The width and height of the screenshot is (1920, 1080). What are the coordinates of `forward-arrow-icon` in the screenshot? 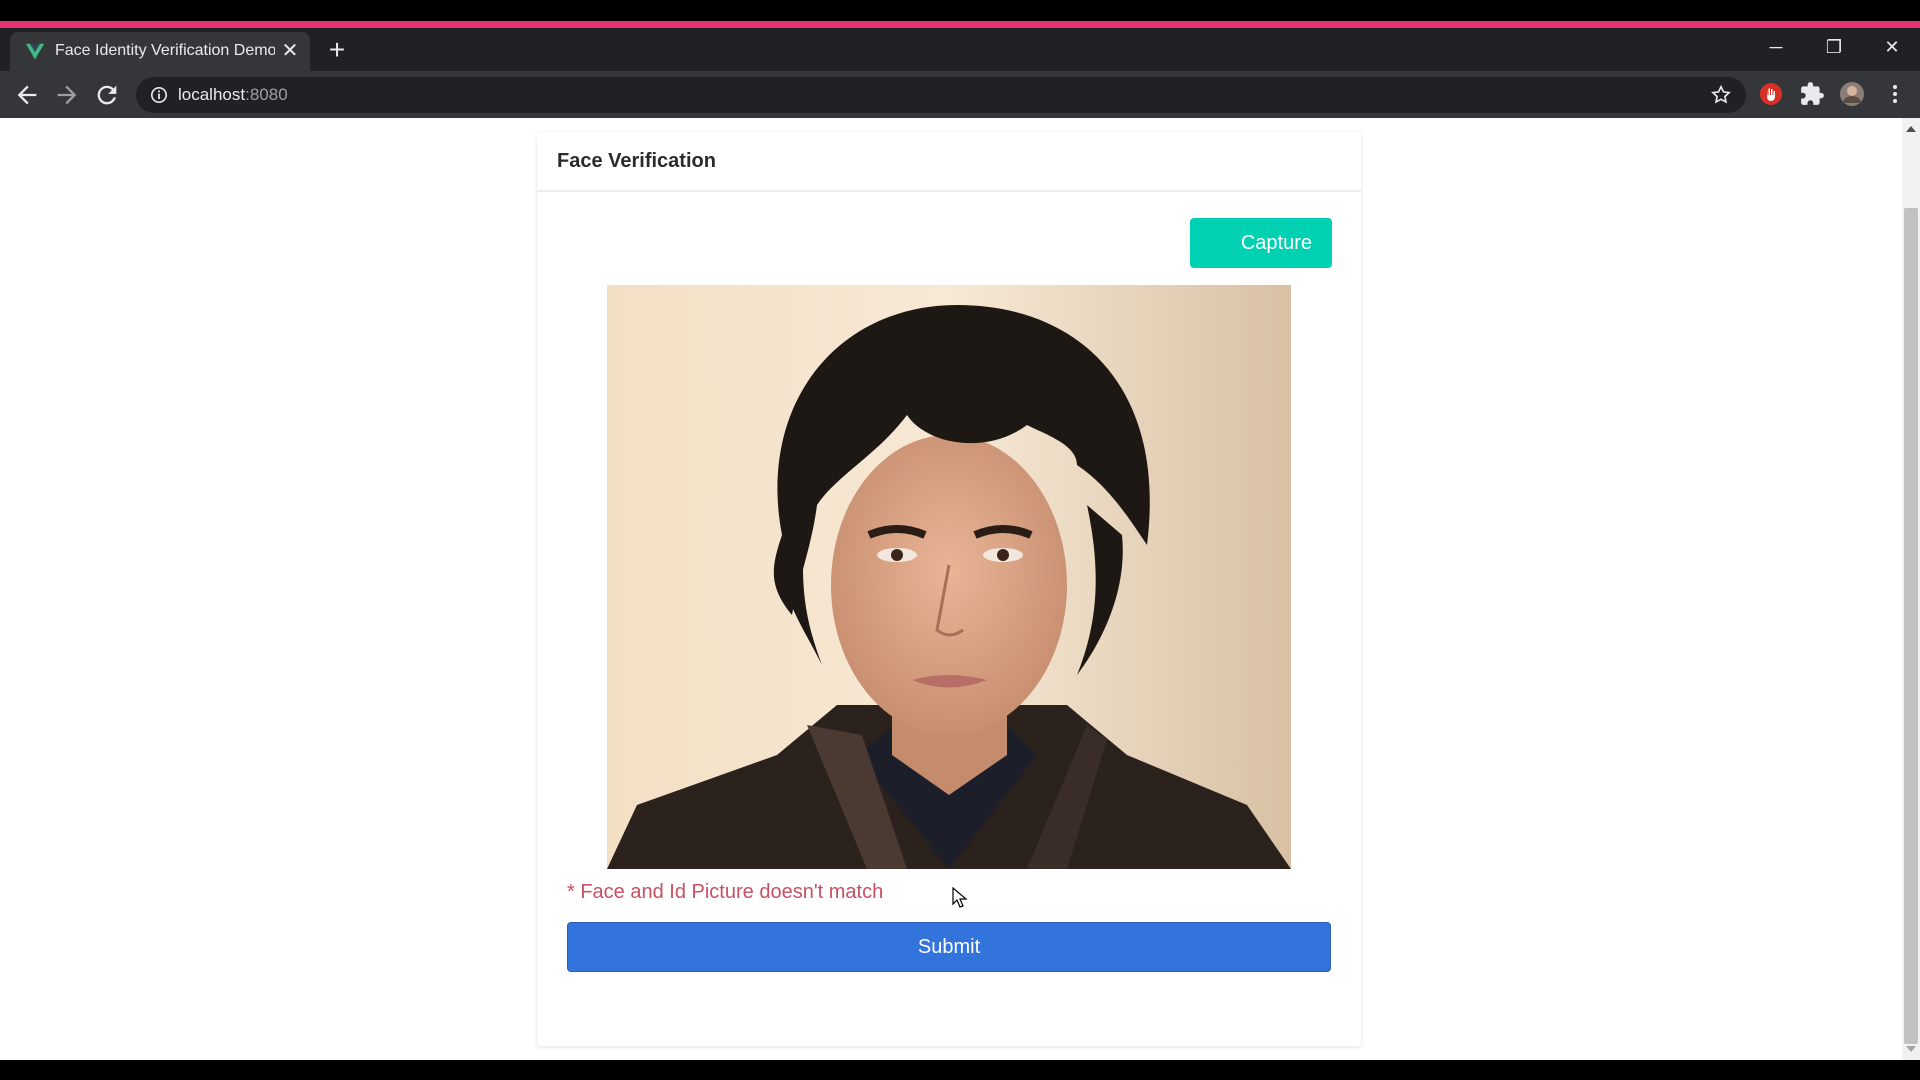 It's located at (67, 95).